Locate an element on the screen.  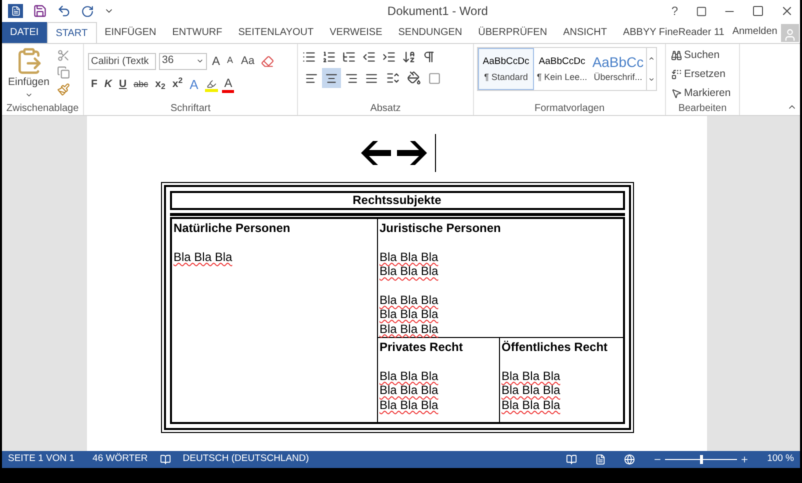
grow-font-button: A is located at coordinates (216, 61).